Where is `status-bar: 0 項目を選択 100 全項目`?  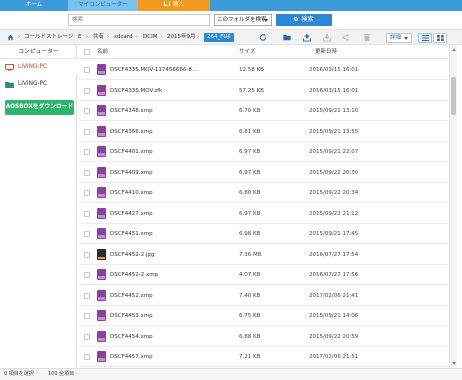
status-bar: 0 項目を選択 100 全項目 is located at coordinates (231, 374).